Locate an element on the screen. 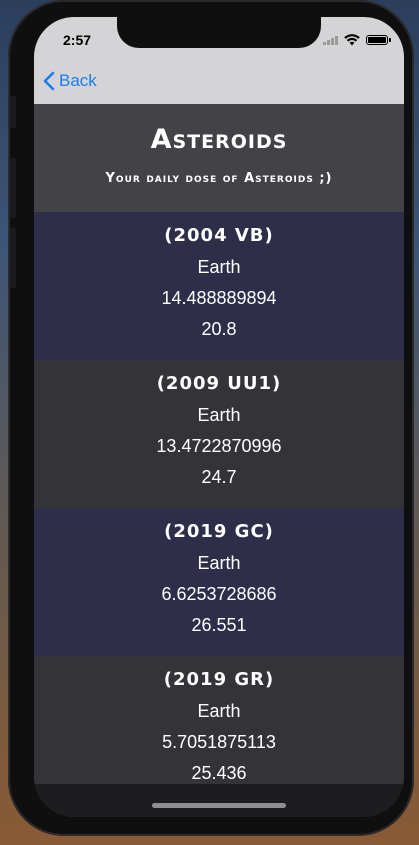 Image resolution: width=419 pixels, height=845 pixels. battery-icon is located at coordinates (378, 40).